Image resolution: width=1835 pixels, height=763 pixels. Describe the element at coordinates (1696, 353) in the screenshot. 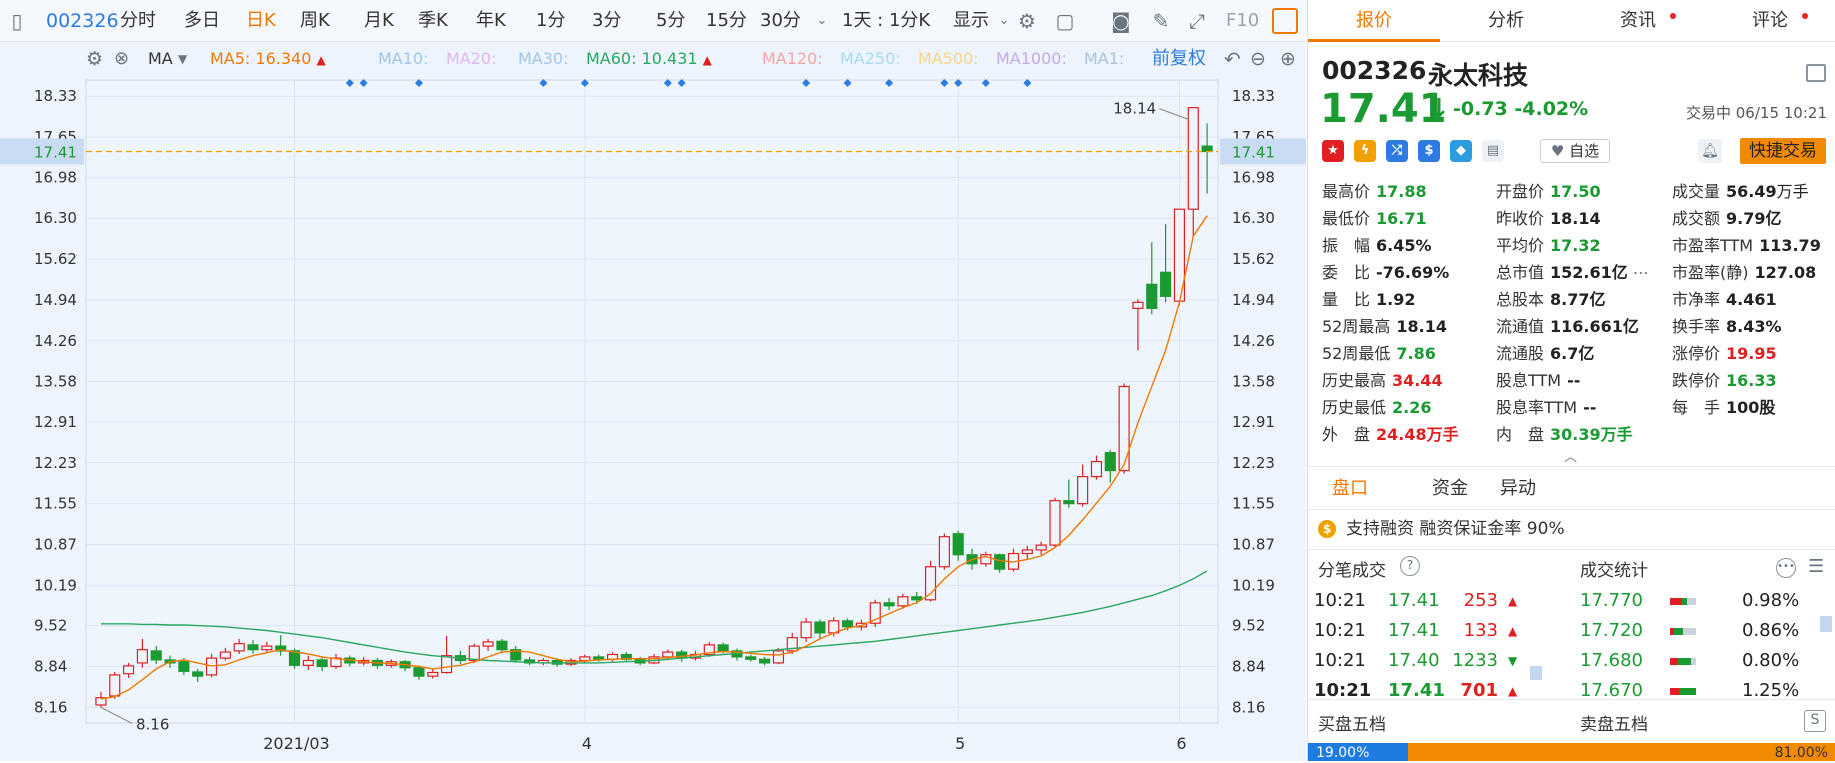

I see `stat-label: 涨停价` at that location.